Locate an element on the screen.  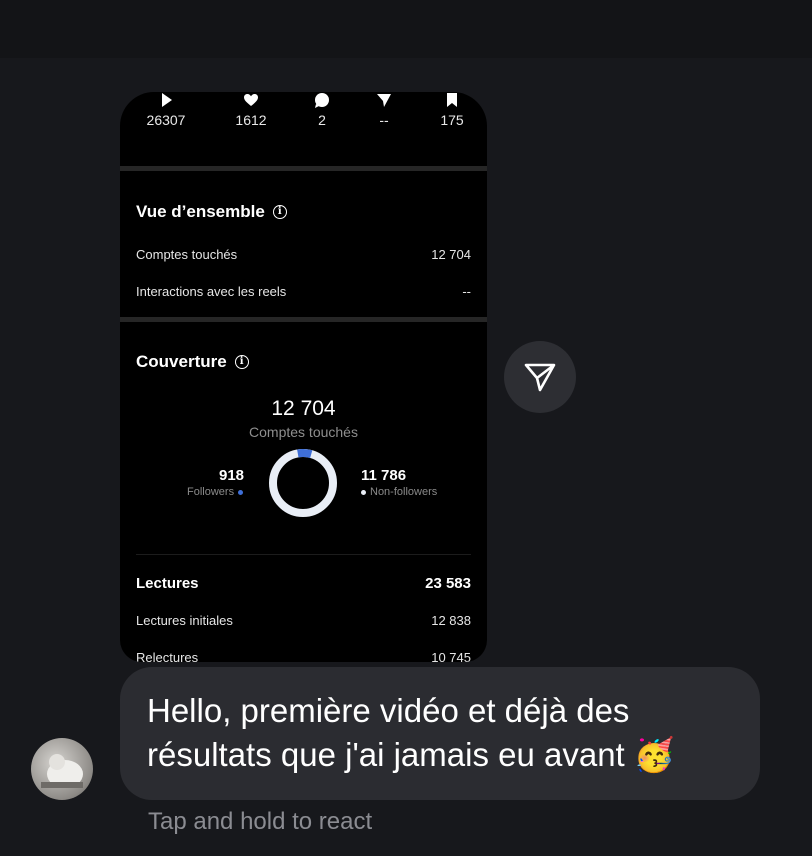
avatar is located at coordinates (62, 769).